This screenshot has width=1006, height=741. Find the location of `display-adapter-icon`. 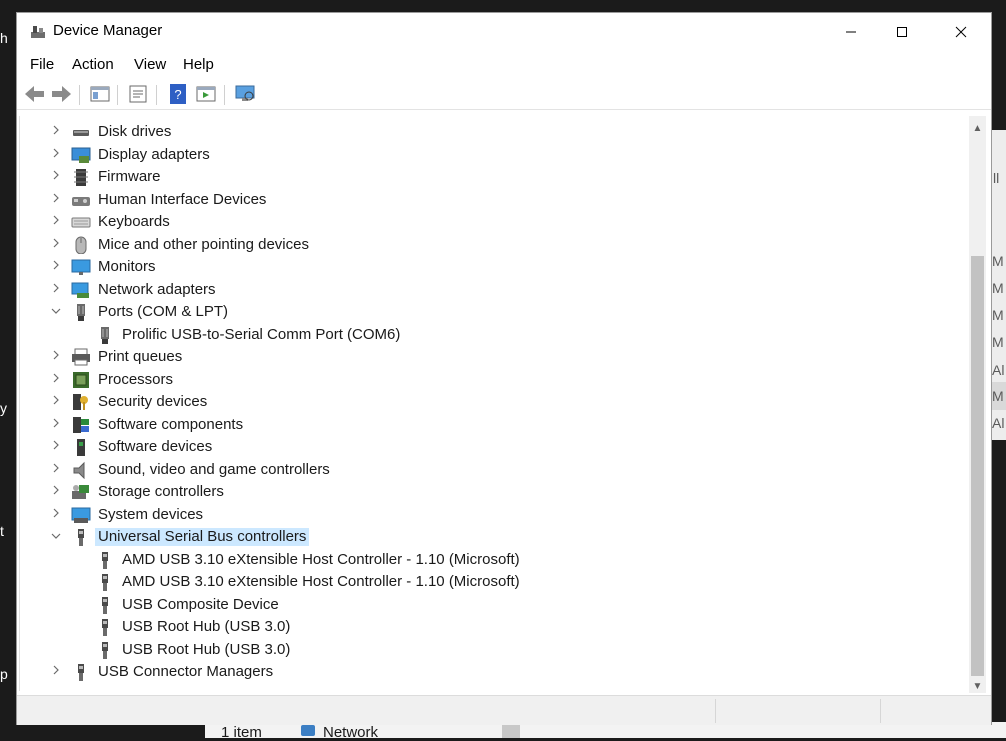

display-adapter-icon is located at coordinates (81, 155).